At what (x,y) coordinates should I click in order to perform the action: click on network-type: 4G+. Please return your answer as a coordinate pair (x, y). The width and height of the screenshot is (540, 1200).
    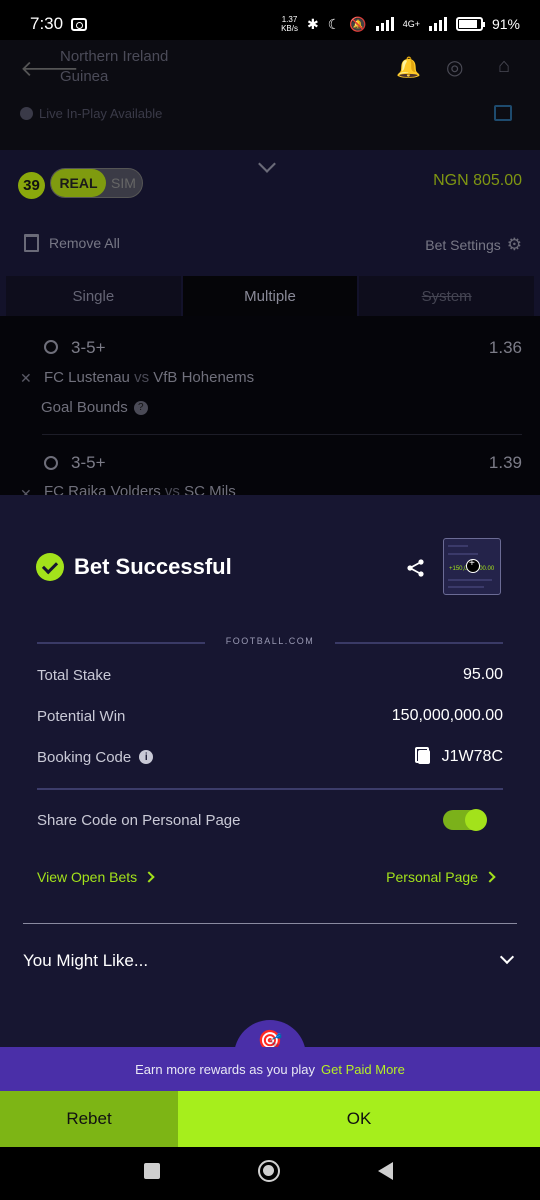
    Looking at the image, I should click on (411, 24).